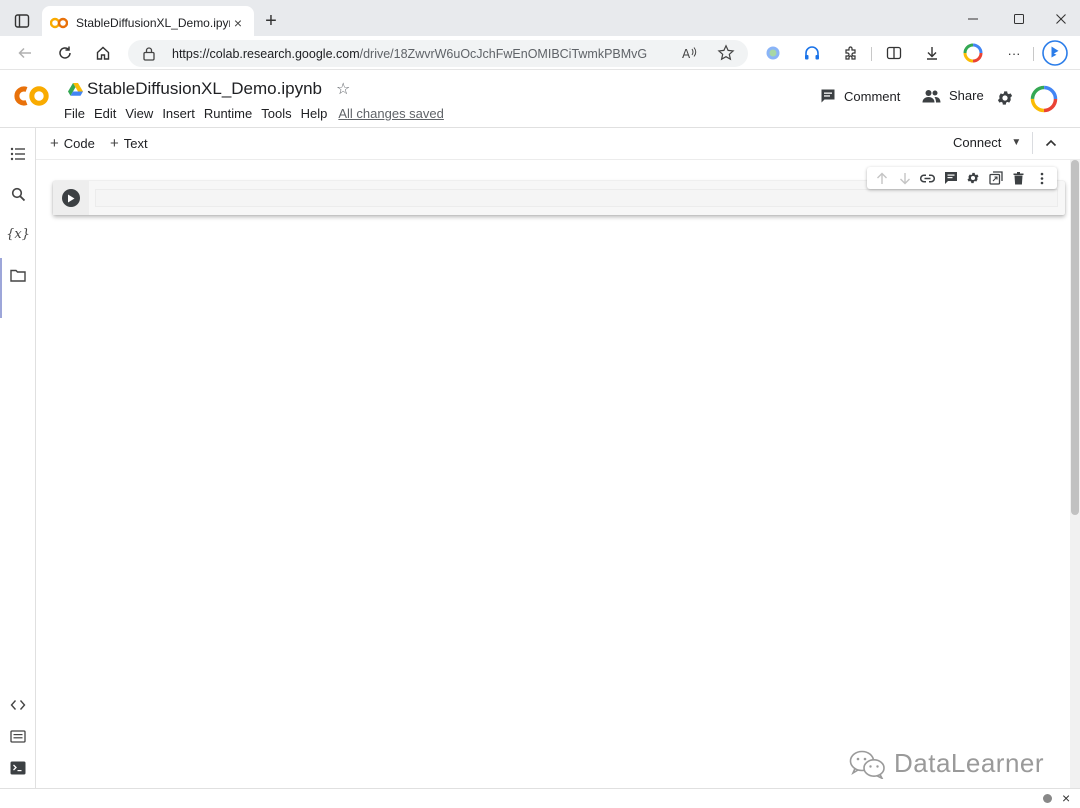 This screenshot has width=1080, height=808. I want to click on rail-active-indicator, so click(1, 288).